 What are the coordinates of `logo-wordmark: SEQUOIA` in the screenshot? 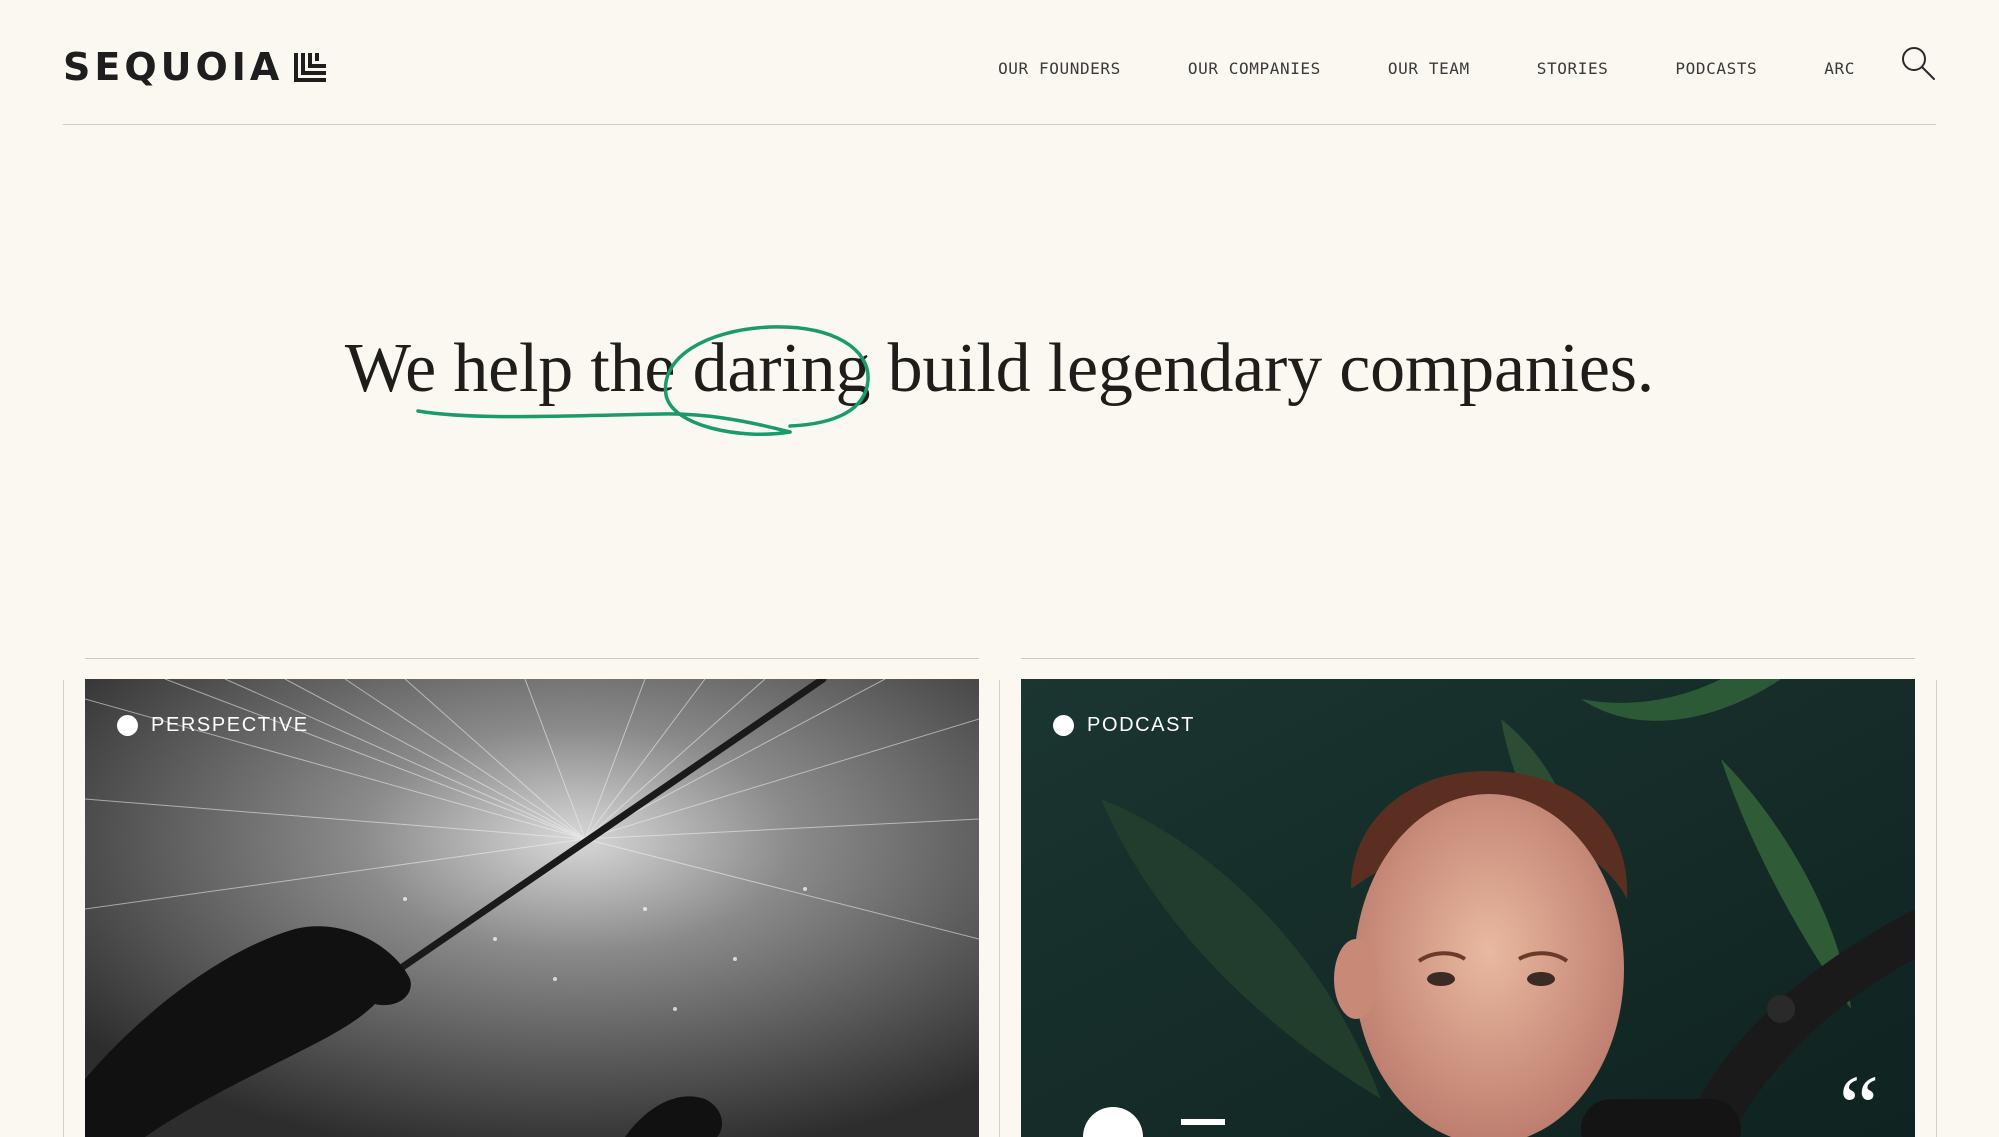 It's located at (173, 67).